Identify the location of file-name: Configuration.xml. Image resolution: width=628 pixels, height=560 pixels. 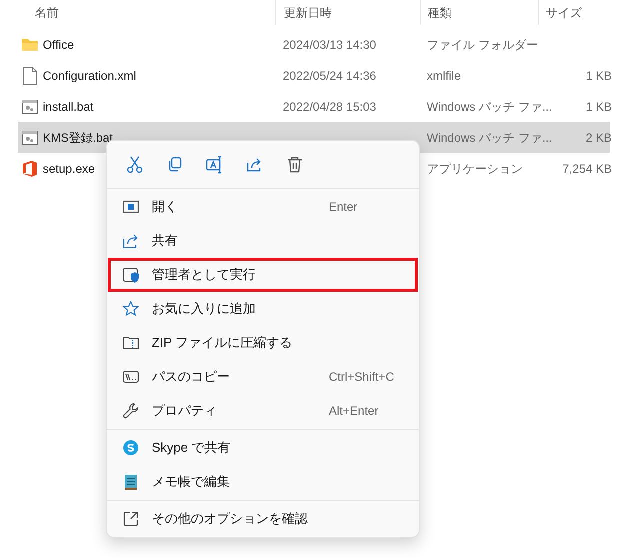
(89, 76).